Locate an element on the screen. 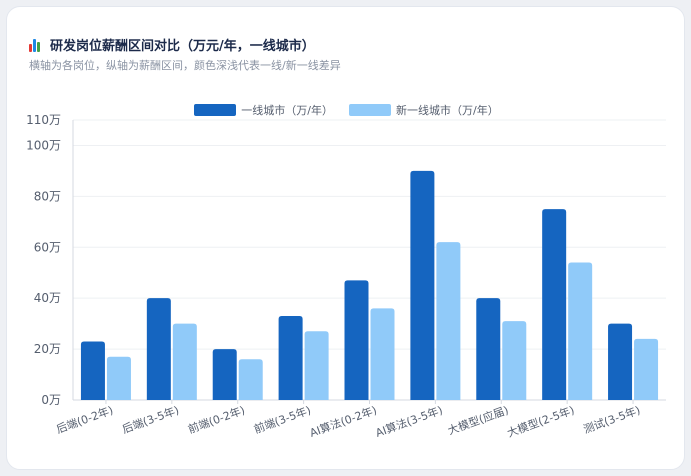 This screenshot has height=476, width=691. y-tick-label: 40万 is located at coordinates (47, 298).